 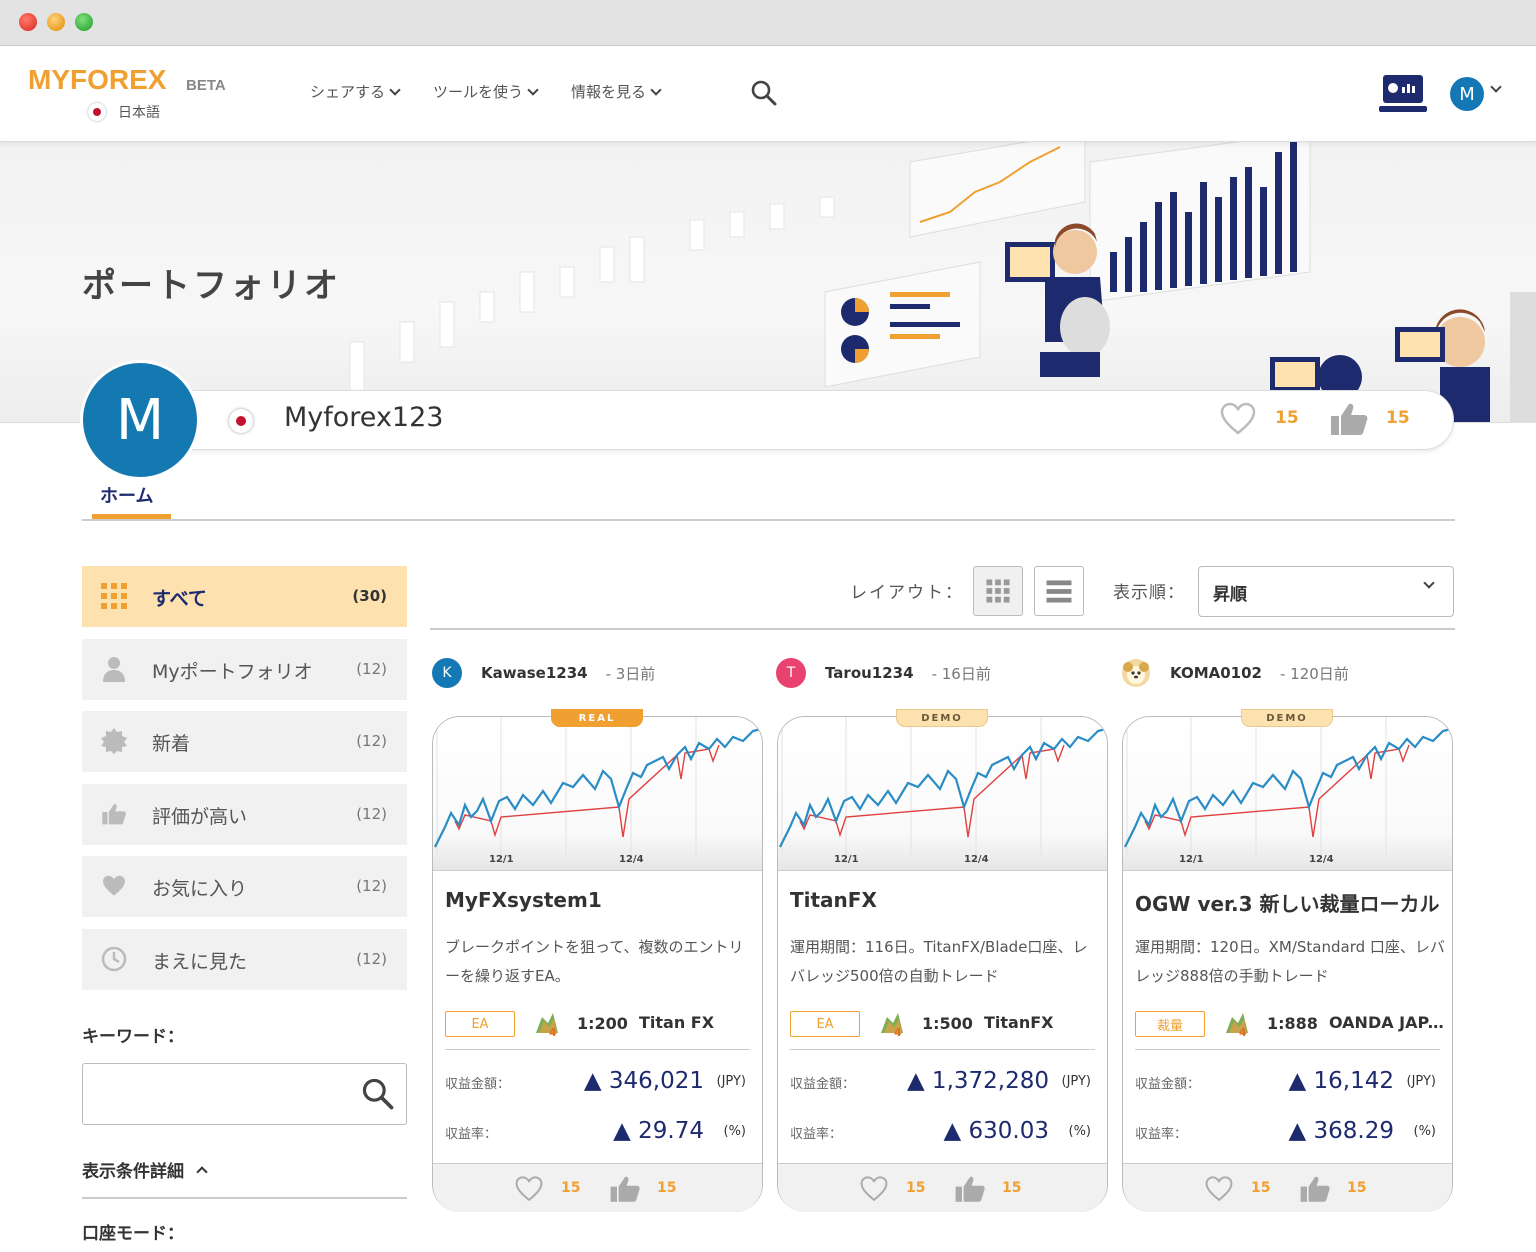 I want to click on profit-unit: (JPY), so click(x=1421, y=1081).